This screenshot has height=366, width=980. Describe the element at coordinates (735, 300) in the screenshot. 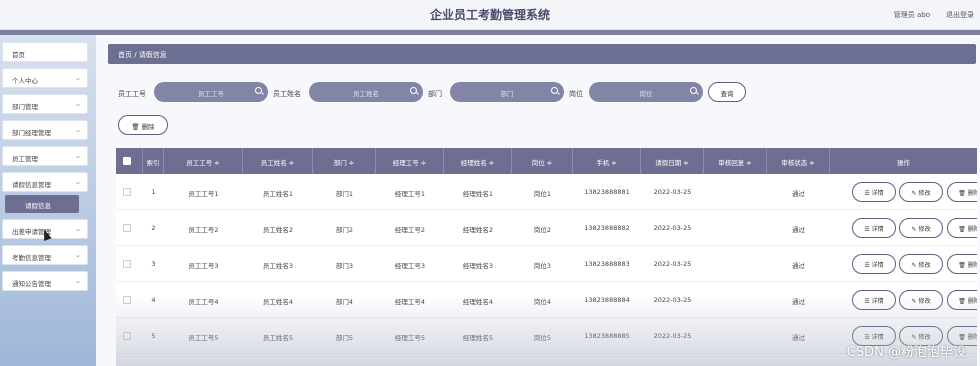

I see `cell-reply` at that location.